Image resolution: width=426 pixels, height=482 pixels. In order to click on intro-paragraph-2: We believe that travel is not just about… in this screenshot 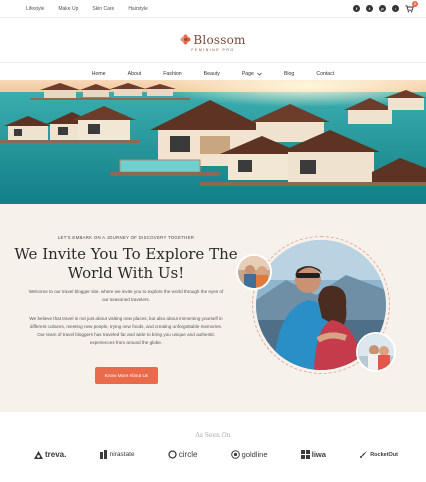, I will do `click(126, 330)`.